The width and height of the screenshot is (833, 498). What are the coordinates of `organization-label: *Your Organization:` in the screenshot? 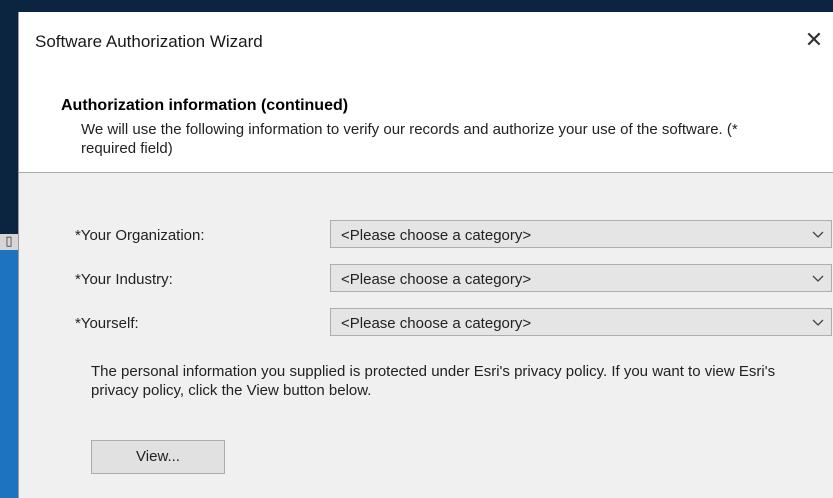 It's located at (140, 235).